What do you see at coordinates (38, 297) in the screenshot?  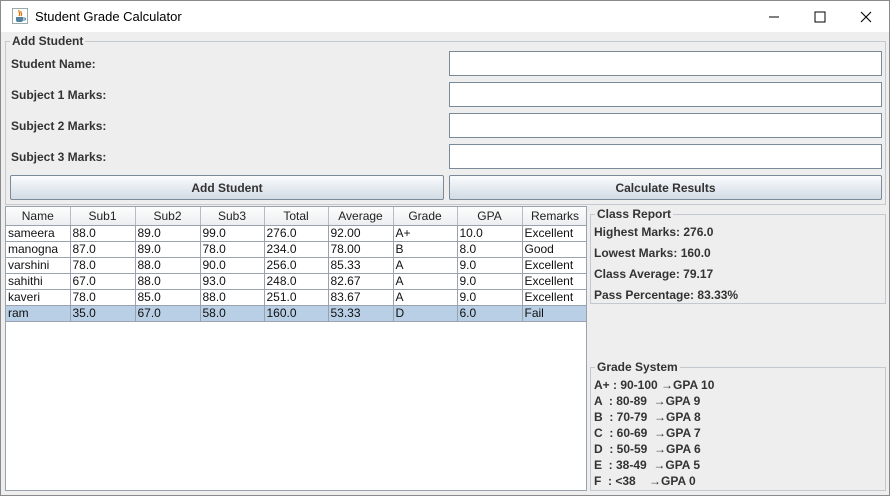 I see `table-cell: kaveri` at bounding box center [38, 297].